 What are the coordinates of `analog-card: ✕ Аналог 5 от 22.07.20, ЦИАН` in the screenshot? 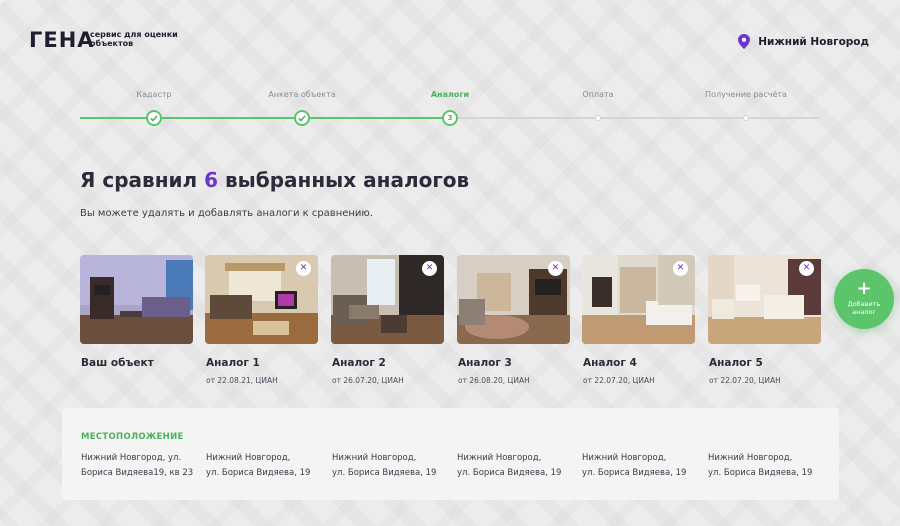 It's located at (764, 320).